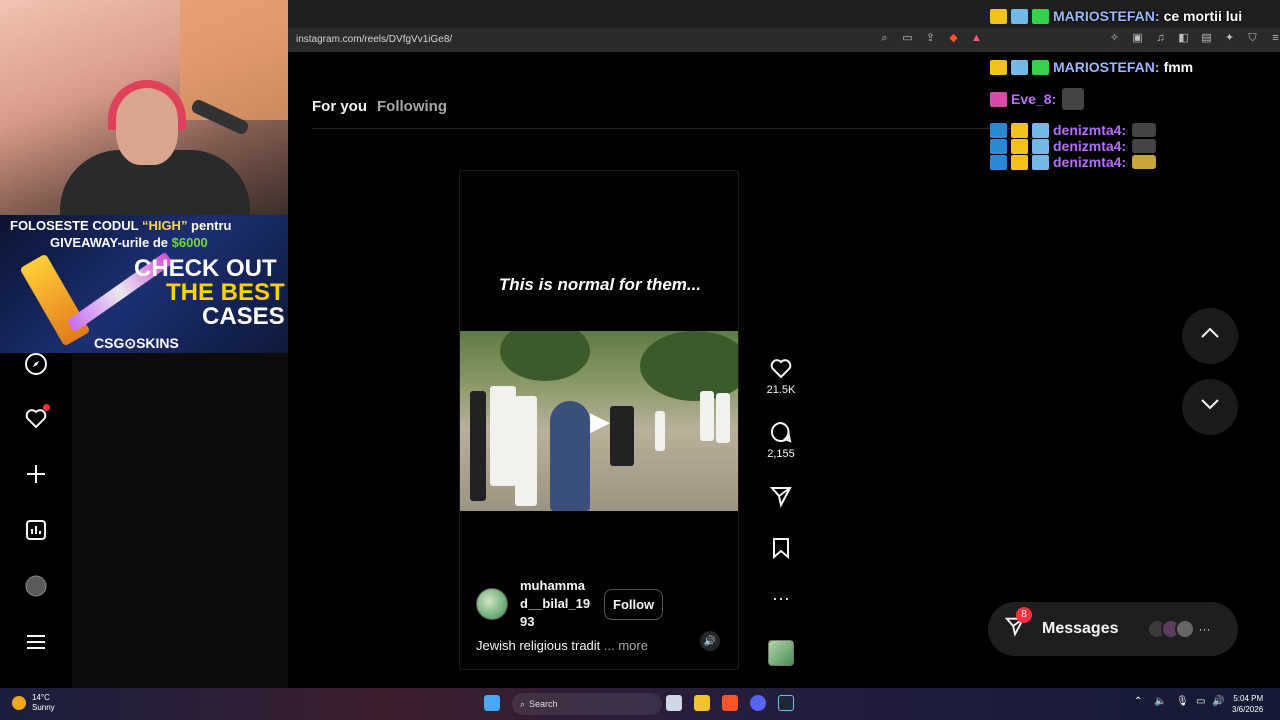 This screenshot has width=1280, height=720. I want to click on screenshot-icon: ▣, so click(1137, 38).